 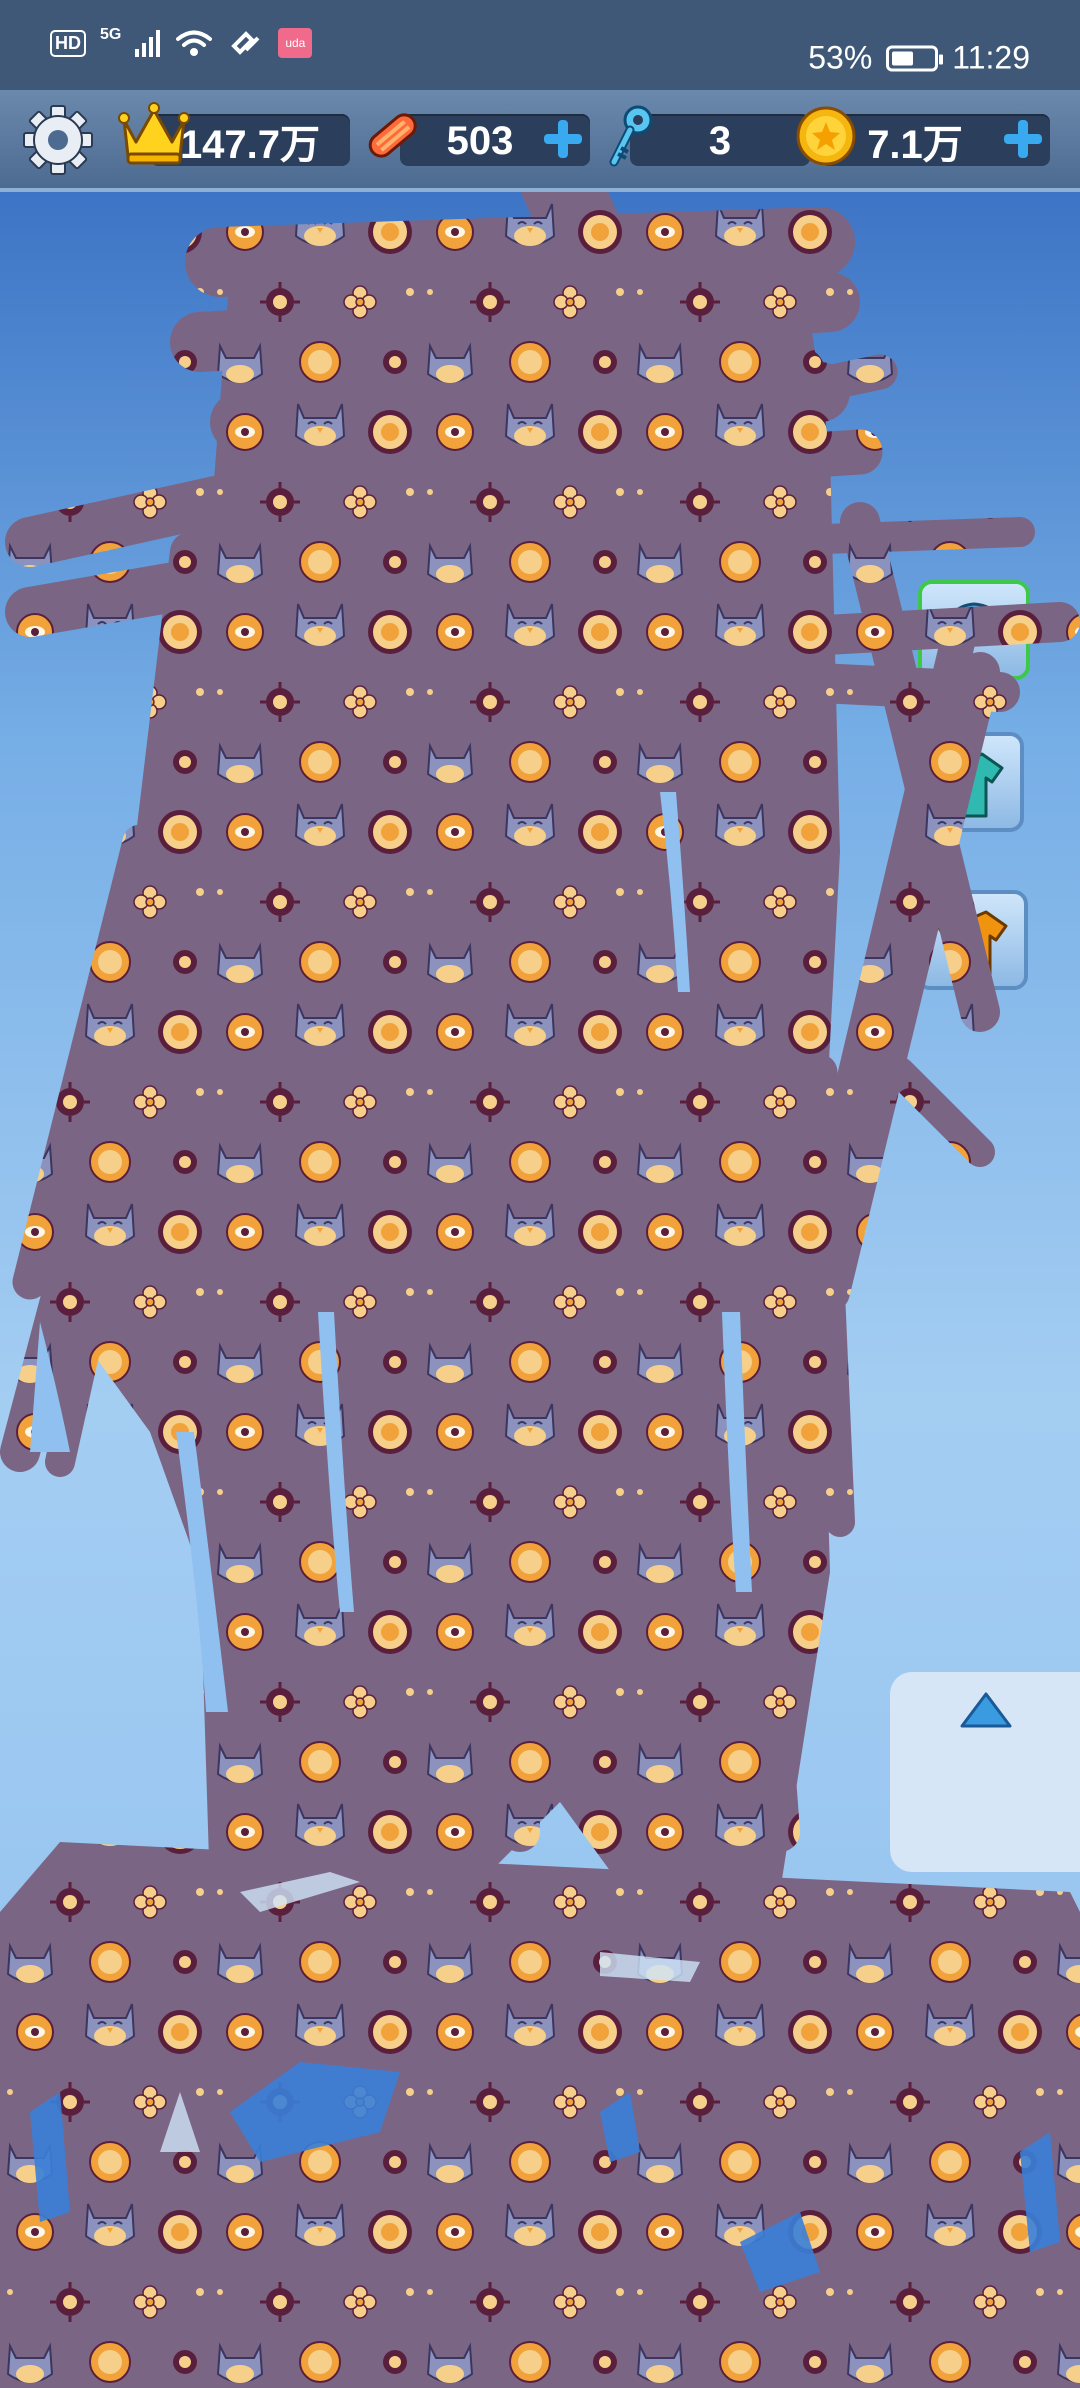 I want to click on key-icon, so click(x=631, y=136).